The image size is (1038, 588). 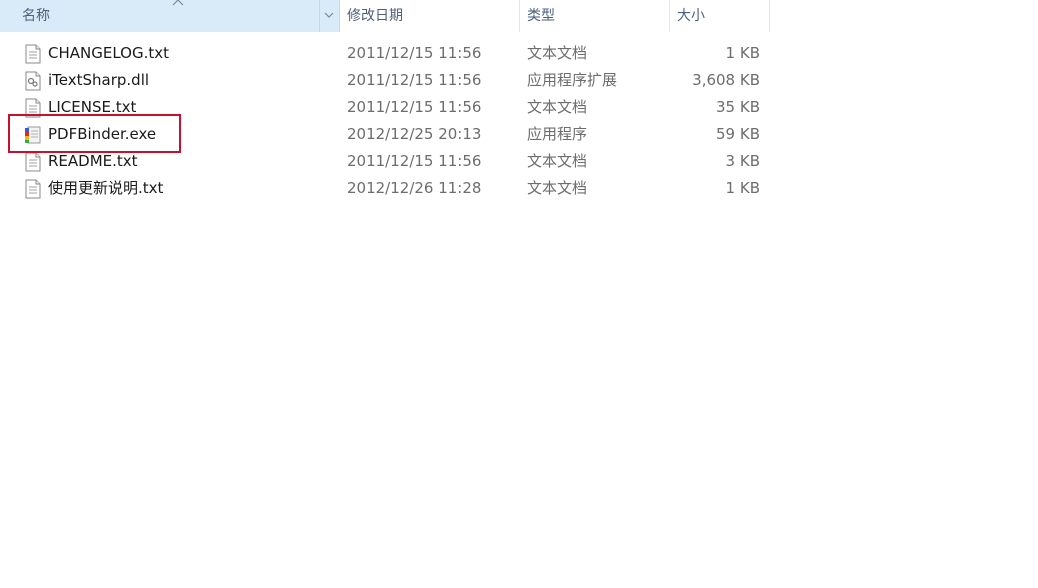 I want to click on file-name: 使用更新说明.txt, so click(x=106, y=188).